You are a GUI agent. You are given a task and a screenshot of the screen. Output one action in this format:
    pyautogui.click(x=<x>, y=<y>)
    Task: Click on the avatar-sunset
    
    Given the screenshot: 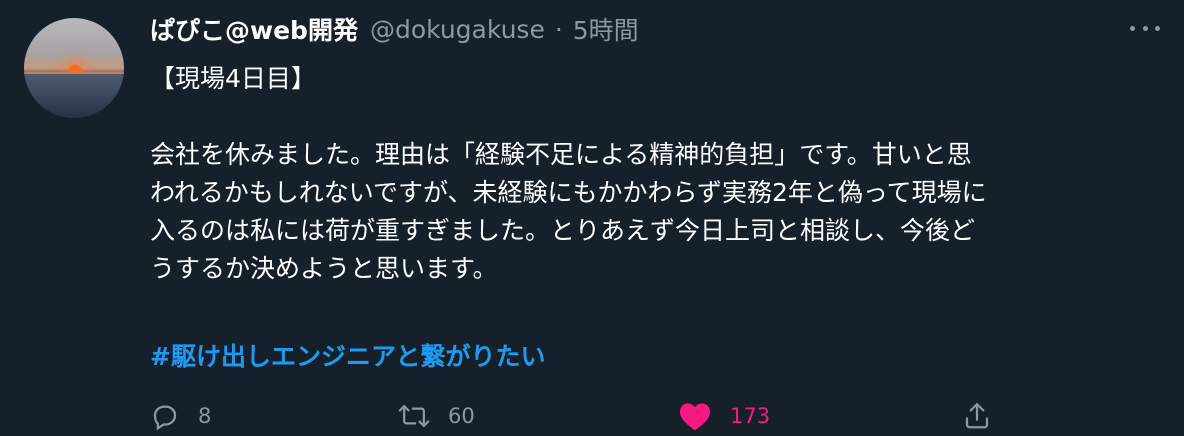 What is the action you would take?
    pyautogui.click(x=75, y=68)
    